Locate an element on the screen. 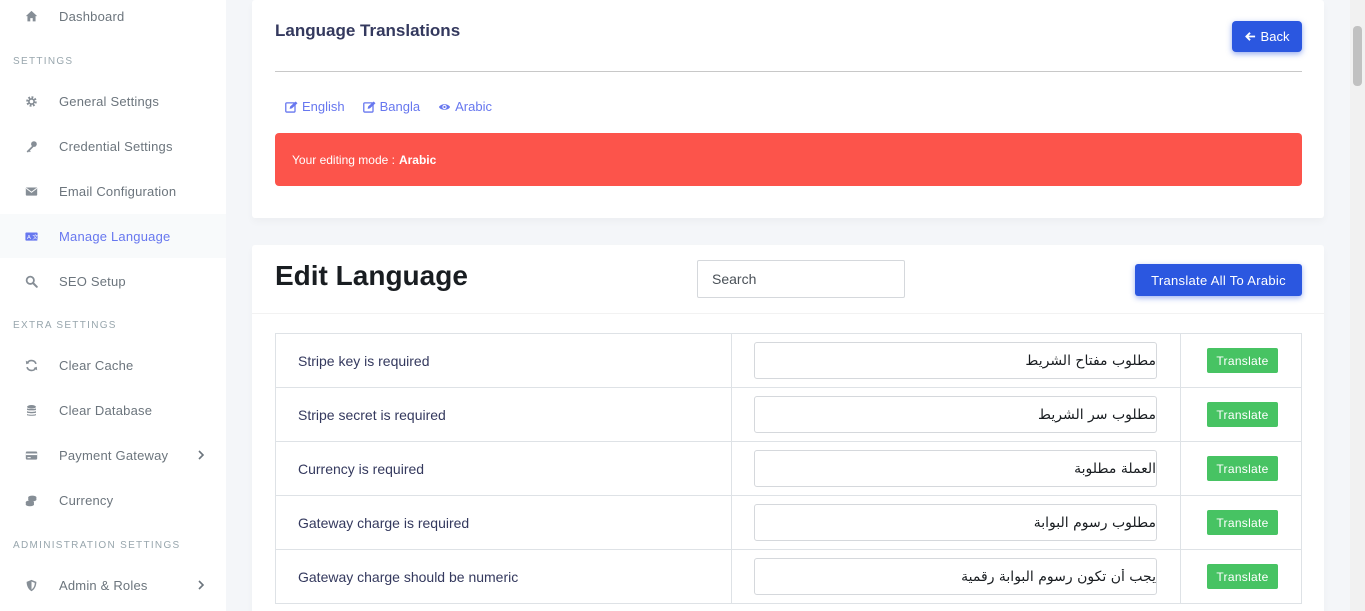 The height and width of the screenshot is (611, 1365). sidebar-item-admin-roles: Admin & Roles is located at coordinates (113, 585).